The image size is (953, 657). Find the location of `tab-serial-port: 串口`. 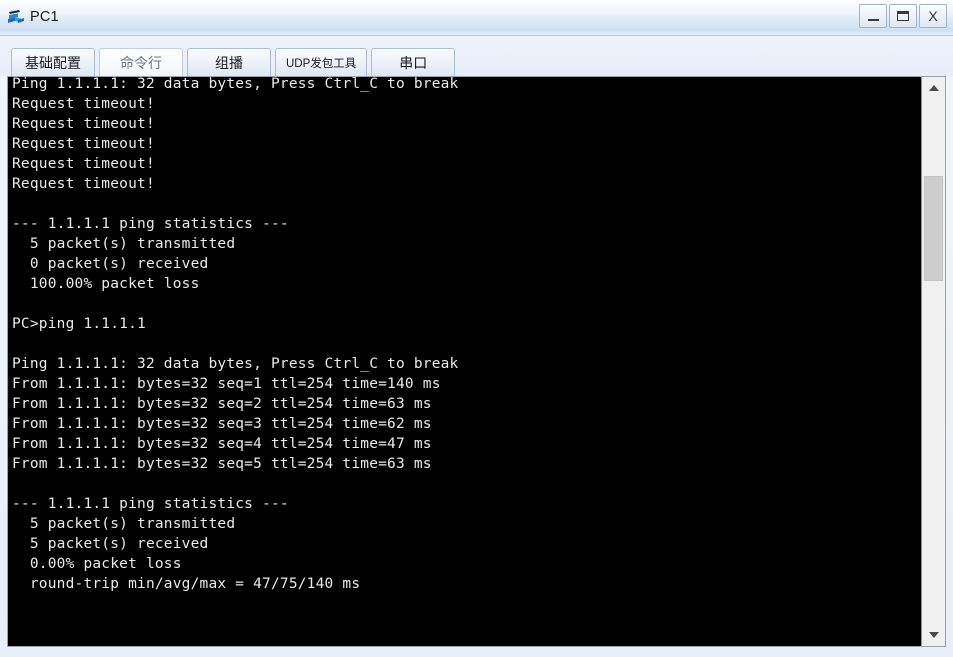

tab-serial-port: 串口 is located at coordinates (413, 62).